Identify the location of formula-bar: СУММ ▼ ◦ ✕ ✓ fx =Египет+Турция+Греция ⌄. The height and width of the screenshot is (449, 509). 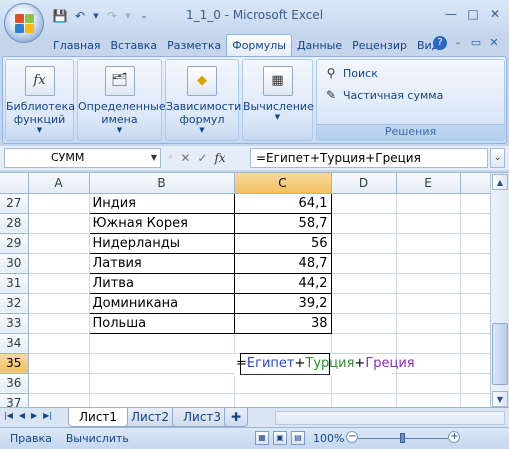
(254, 158).